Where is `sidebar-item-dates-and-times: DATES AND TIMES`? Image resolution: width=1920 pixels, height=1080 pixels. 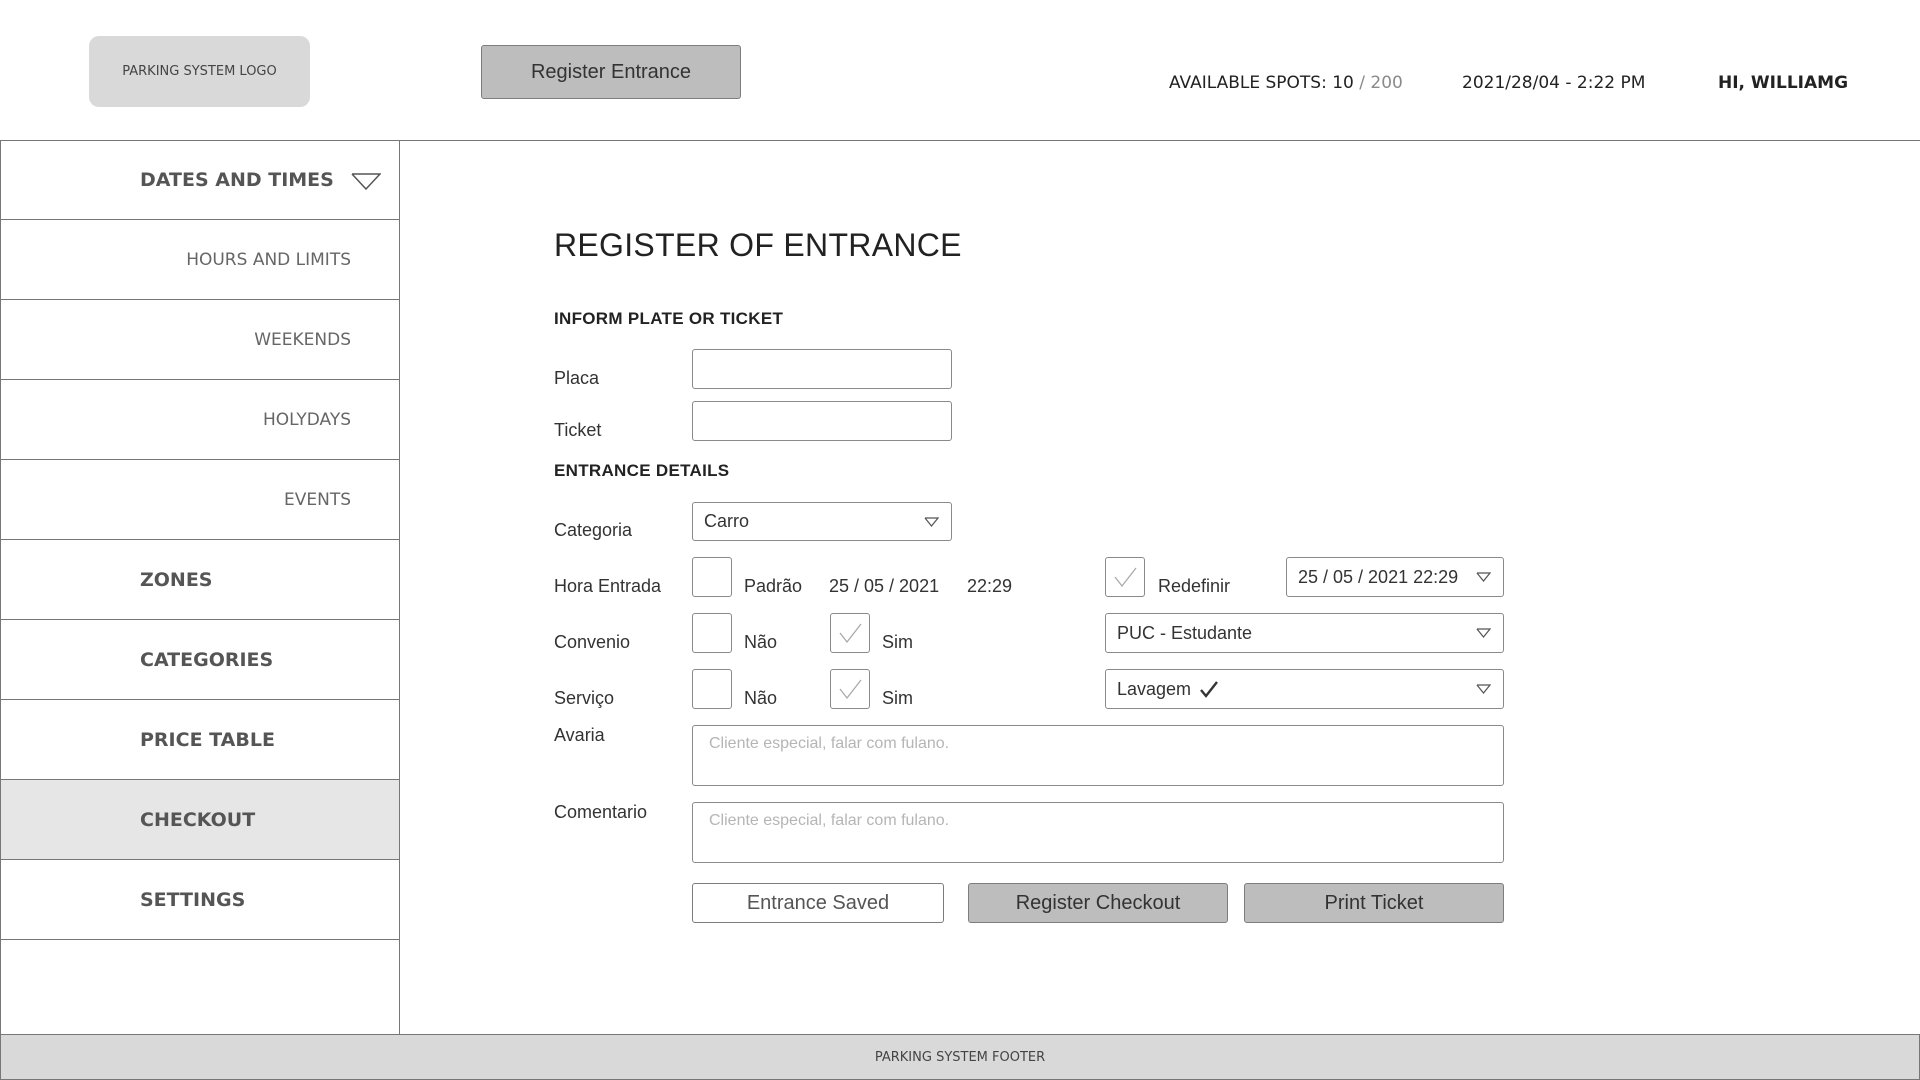
sidebar-item-dates-and-times: DATES AND TIMES is located at coordinates (200, 180).